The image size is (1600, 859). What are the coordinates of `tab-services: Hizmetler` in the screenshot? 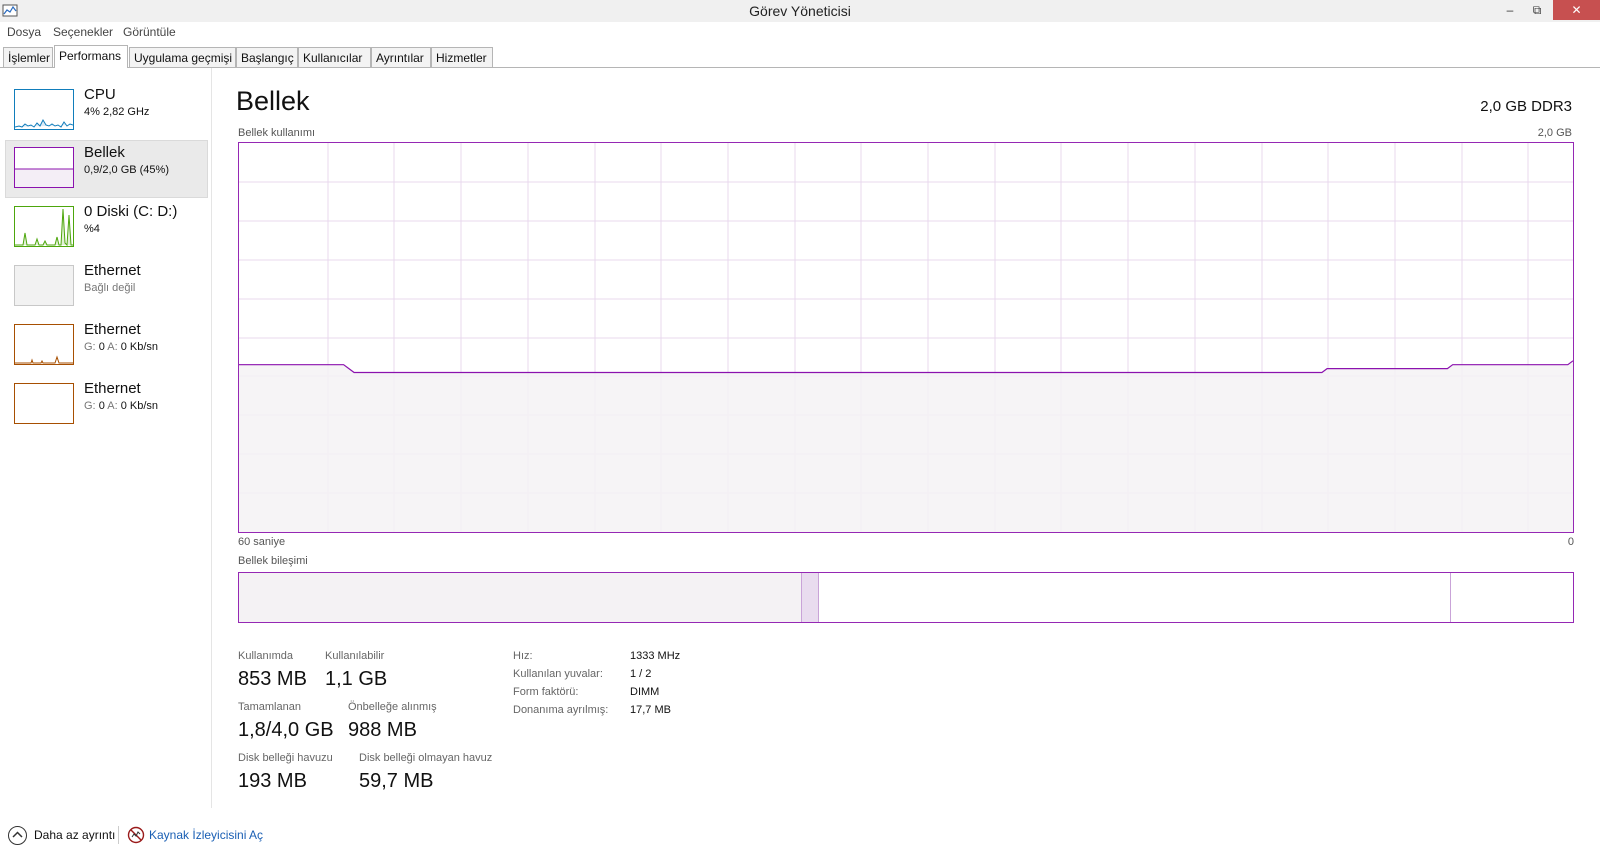 It's located at (462, 57).